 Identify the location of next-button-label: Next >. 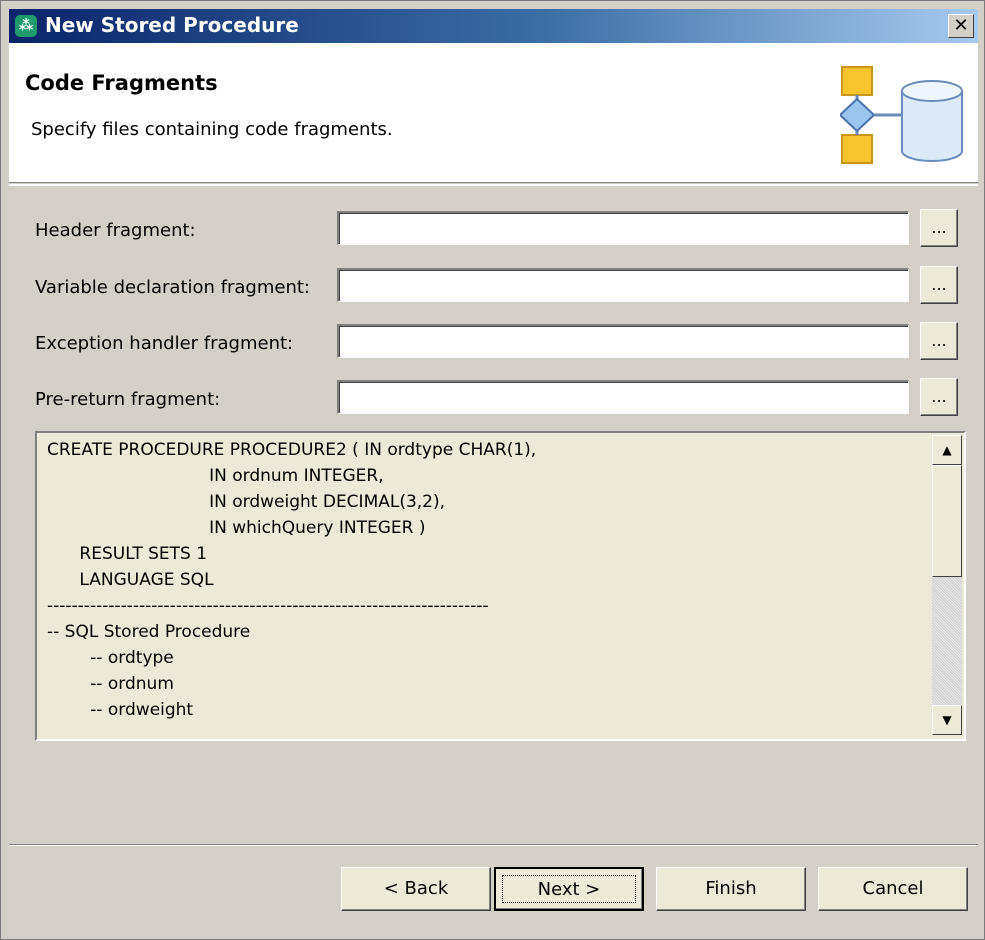
(569, 889).